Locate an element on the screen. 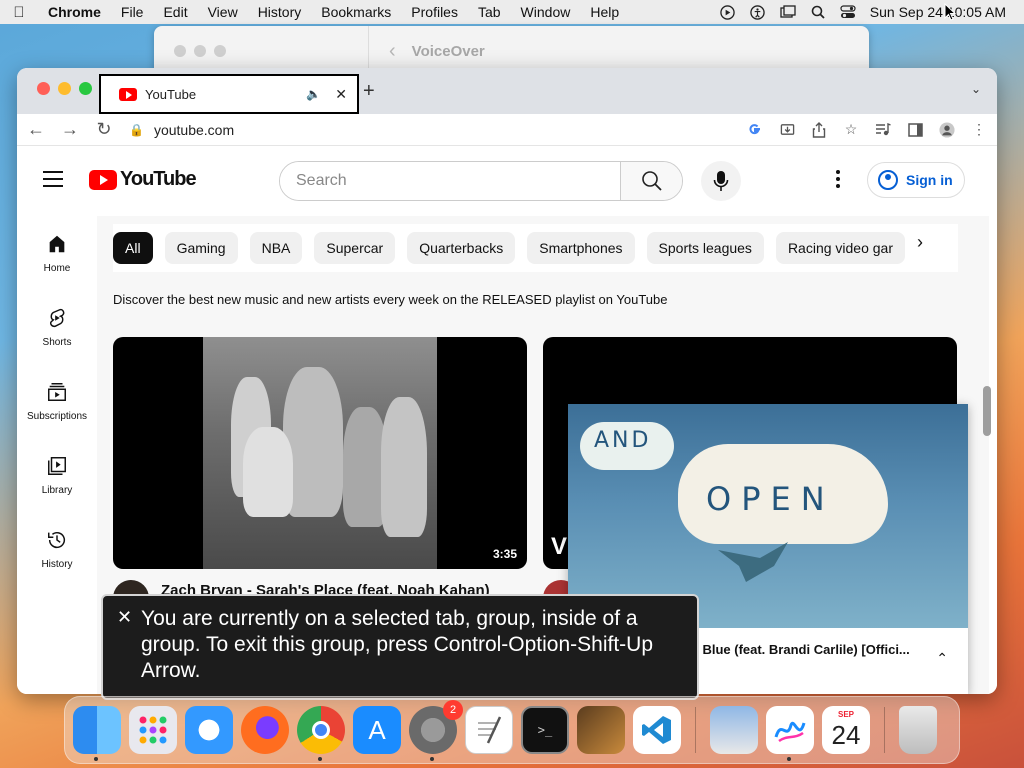 The width and height of the screenshot is (1024, 768). guide-item-home: Home is located at coordinates (57, 253).